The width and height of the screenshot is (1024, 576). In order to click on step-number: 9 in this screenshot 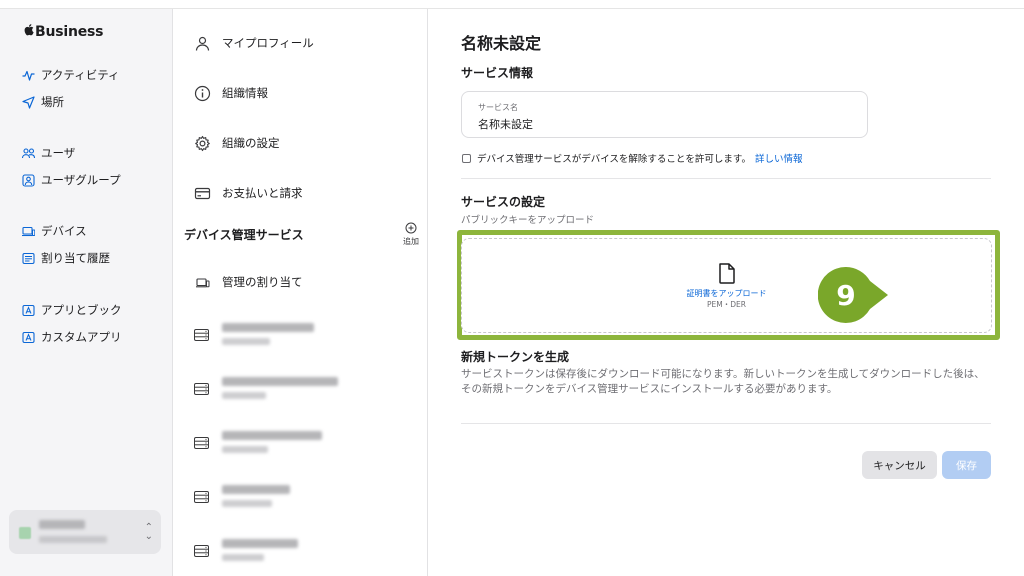, I will do `click(846, 295)`.